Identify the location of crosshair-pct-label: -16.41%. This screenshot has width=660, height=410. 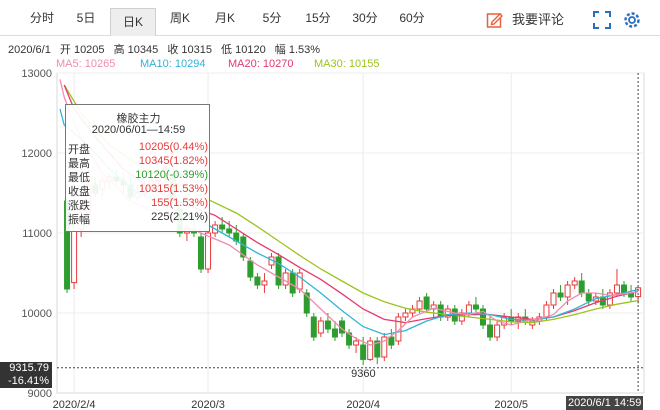
(26, 381).